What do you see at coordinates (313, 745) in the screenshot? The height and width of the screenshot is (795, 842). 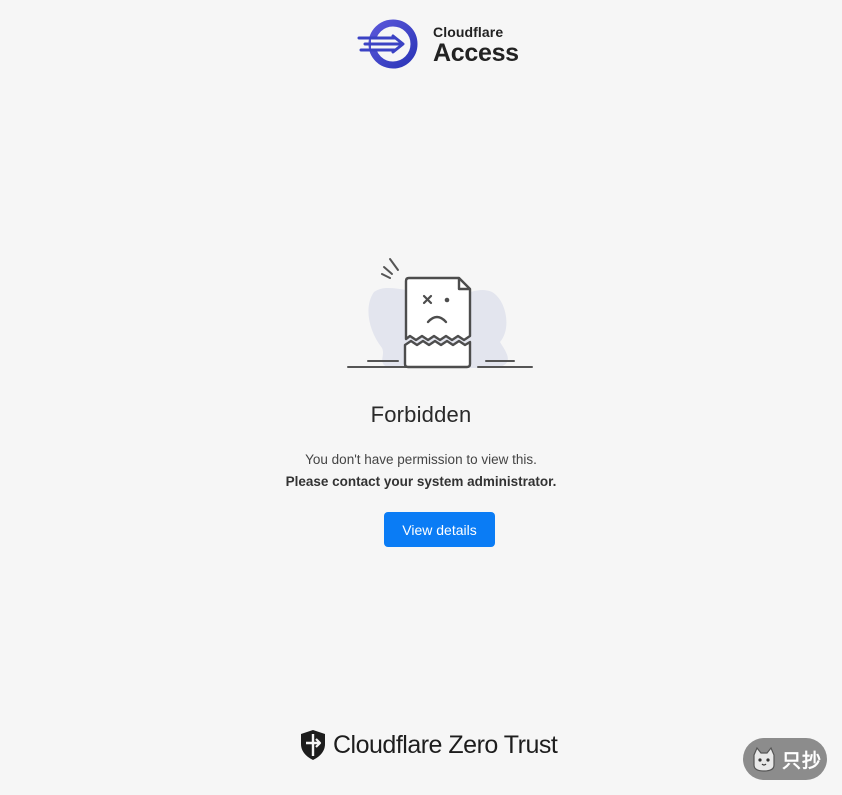 I see `shield-icon` at bounding box center [313, 745].